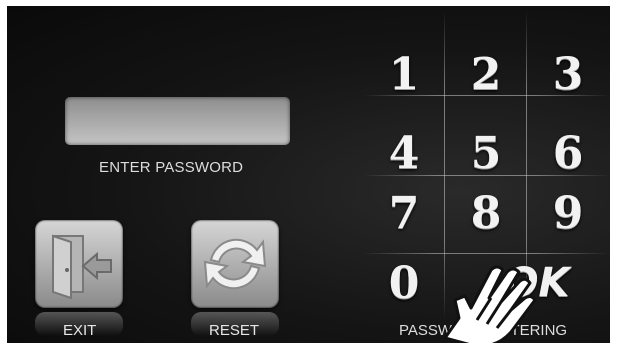  I want to click on enter-password-label: ENTER PASSWORD, so click(171, 167).